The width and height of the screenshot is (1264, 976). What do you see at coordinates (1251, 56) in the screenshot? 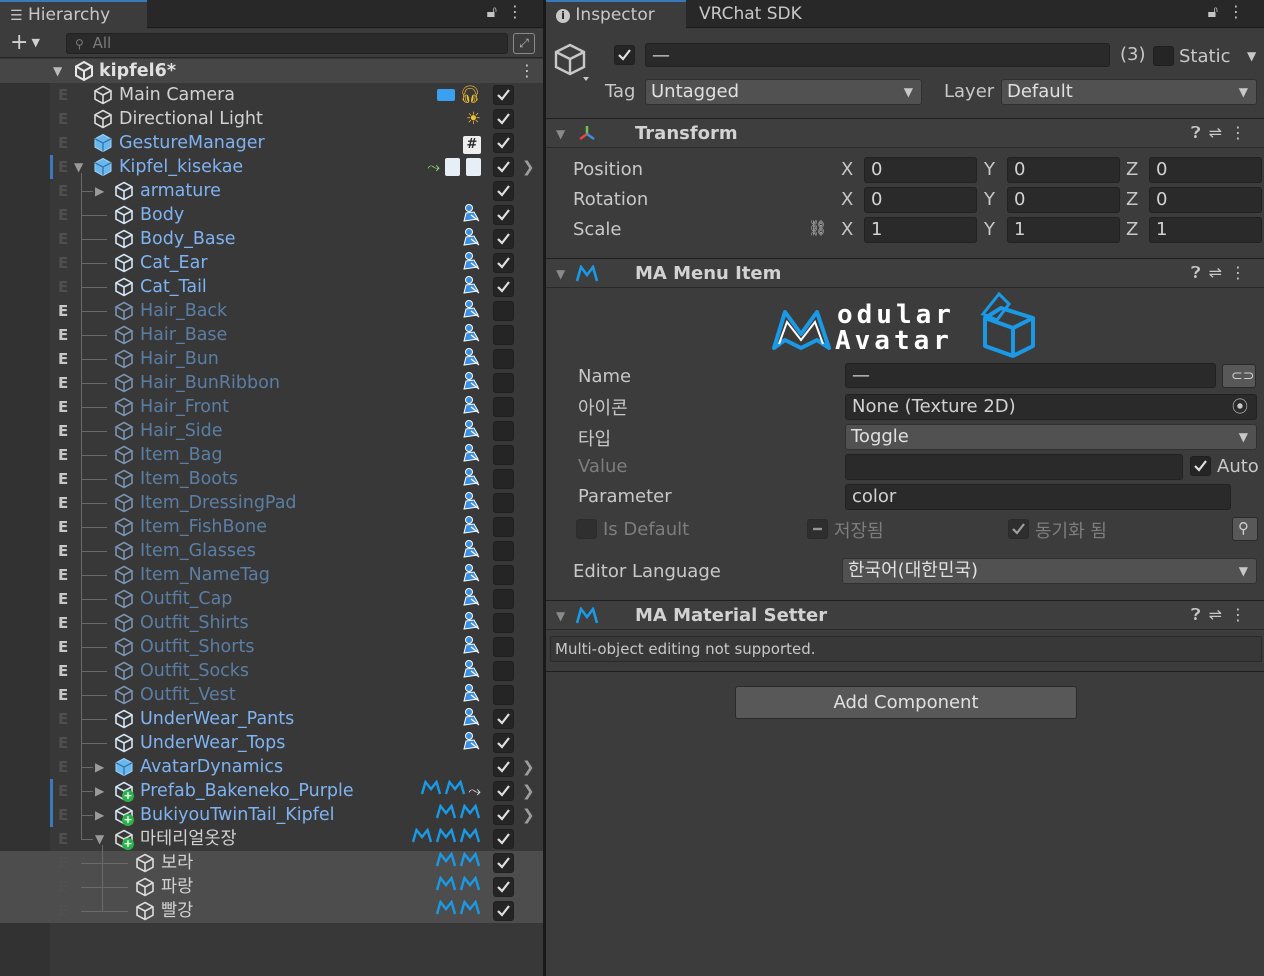
I see `static-dropdown-icon: ▼` at bounding box center [1251, 56].